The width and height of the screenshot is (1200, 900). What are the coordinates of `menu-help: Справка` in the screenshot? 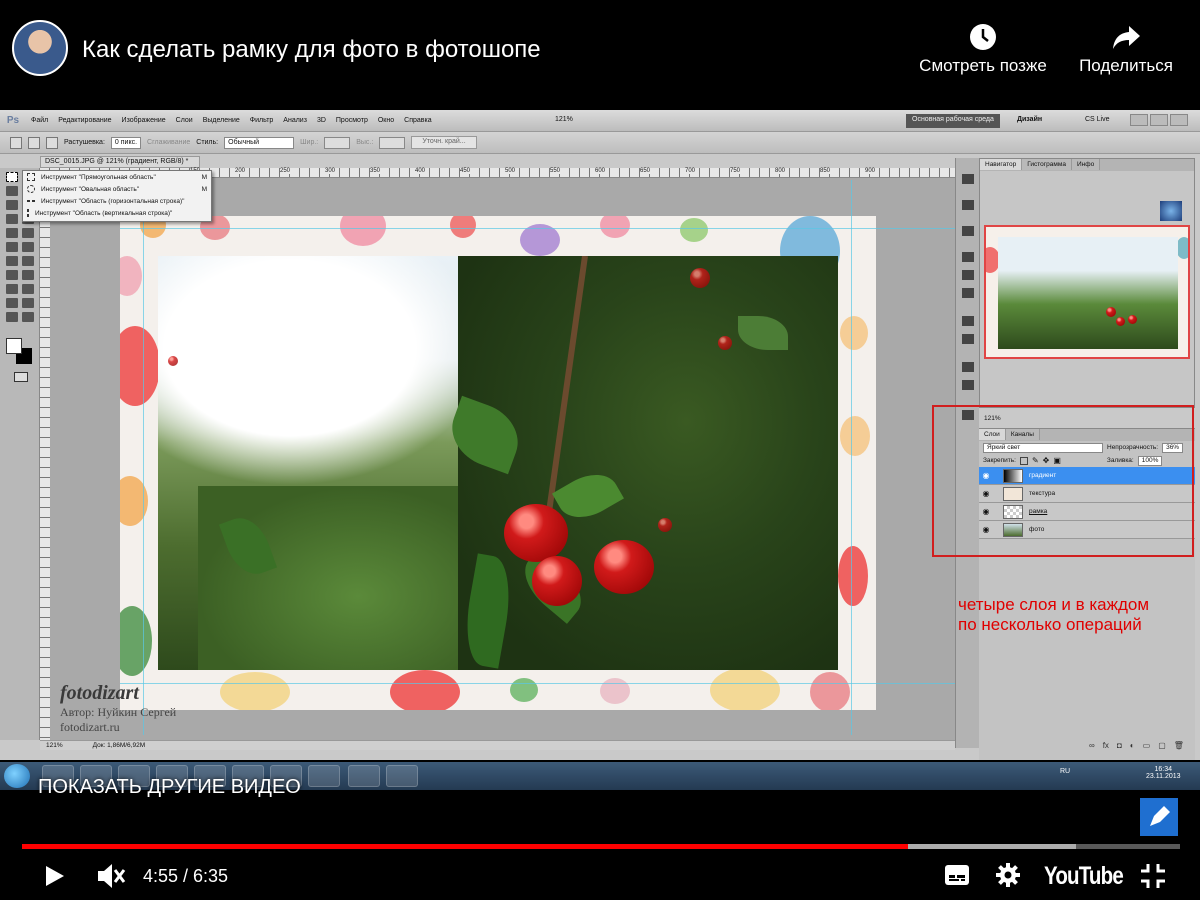 It's located at (417, 120).